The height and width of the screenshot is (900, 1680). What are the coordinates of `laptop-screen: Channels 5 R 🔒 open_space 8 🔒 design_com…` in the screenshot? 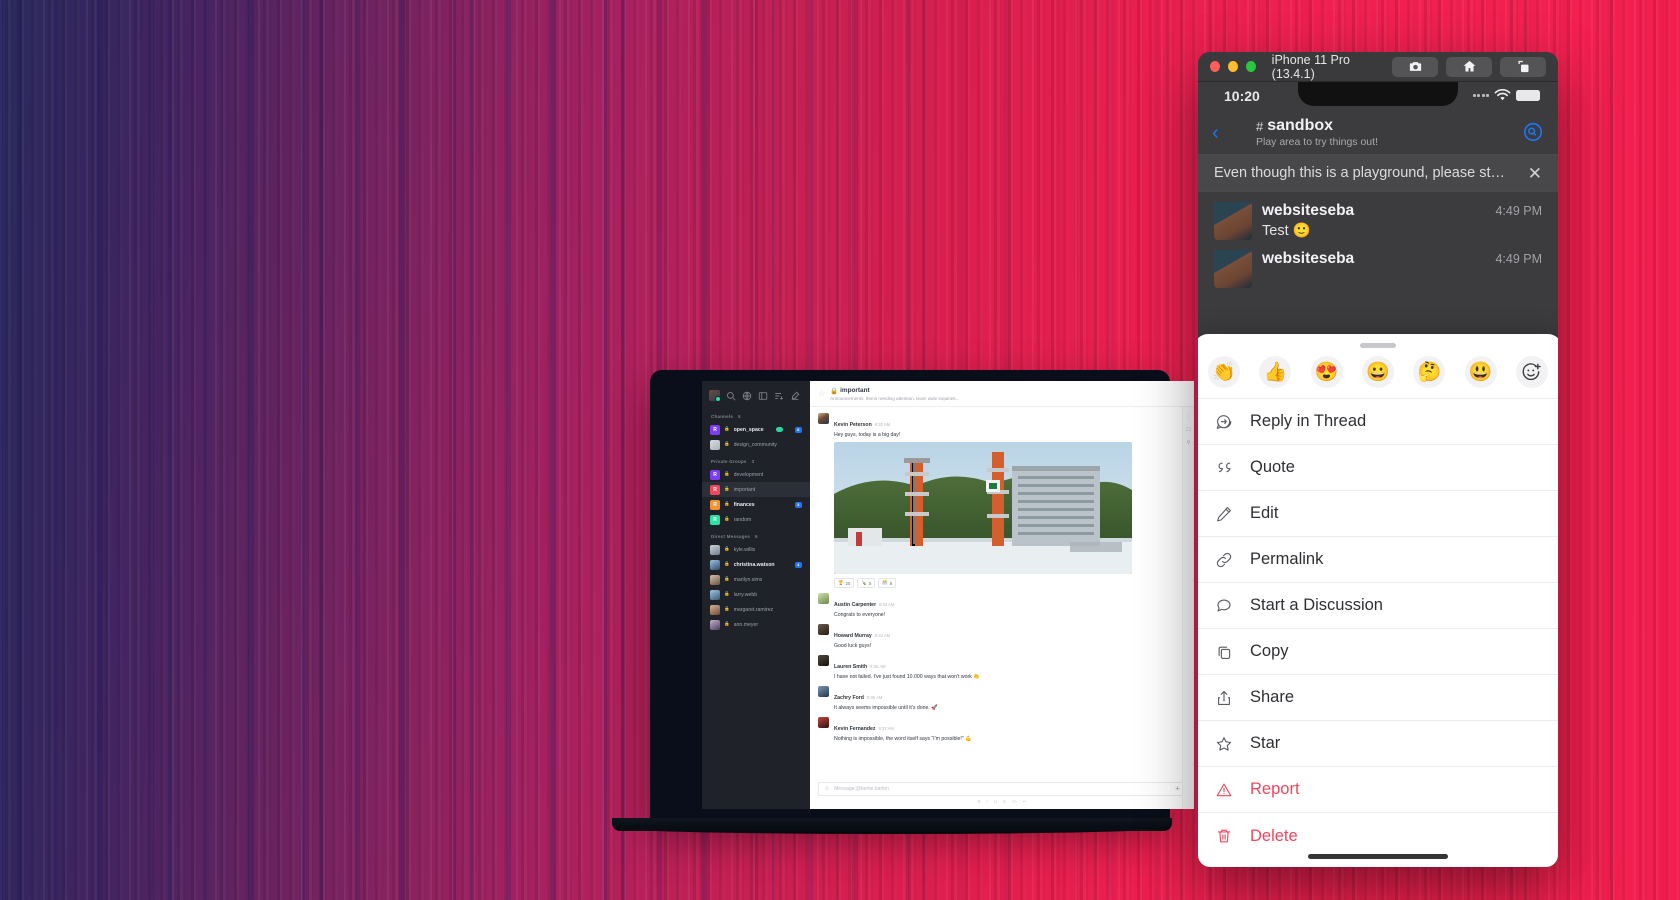 It's located at (948, 595).